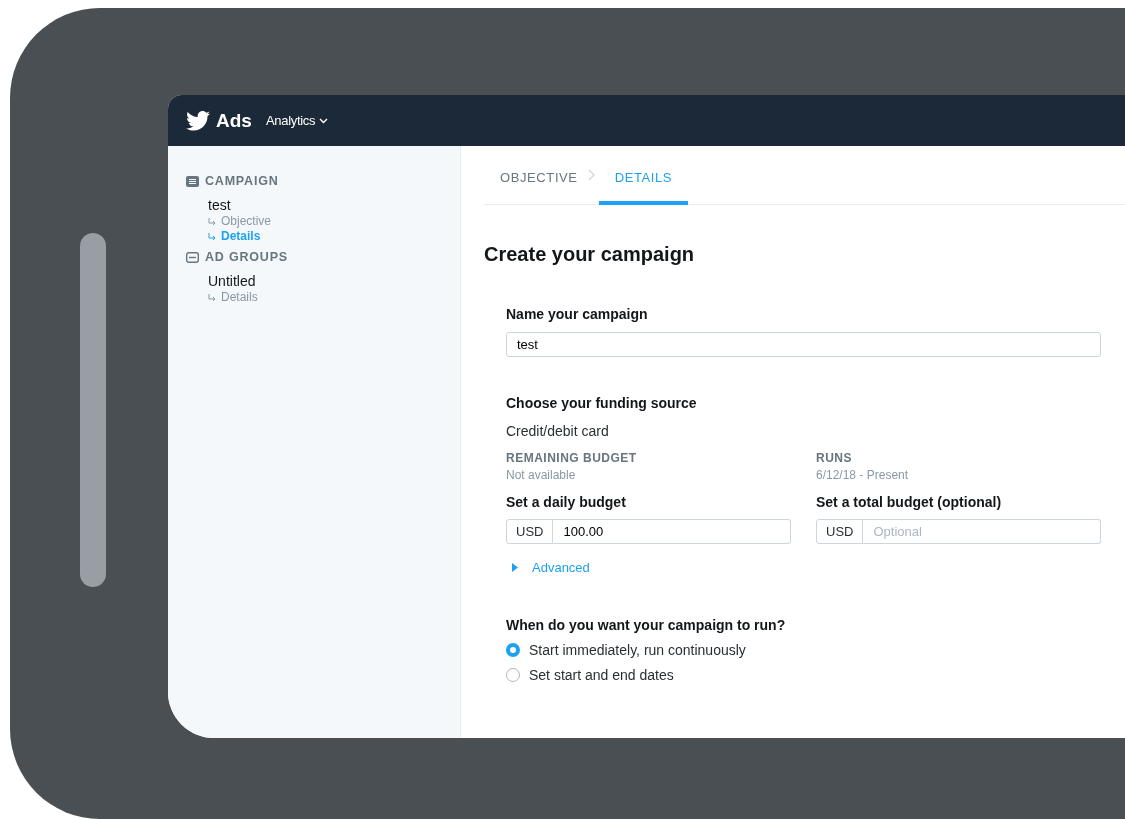 Image resolution: width=1125 pixels, height=819 pixels. I want to click on stat-value: 6/12/18 - Present, so click(863, 475).